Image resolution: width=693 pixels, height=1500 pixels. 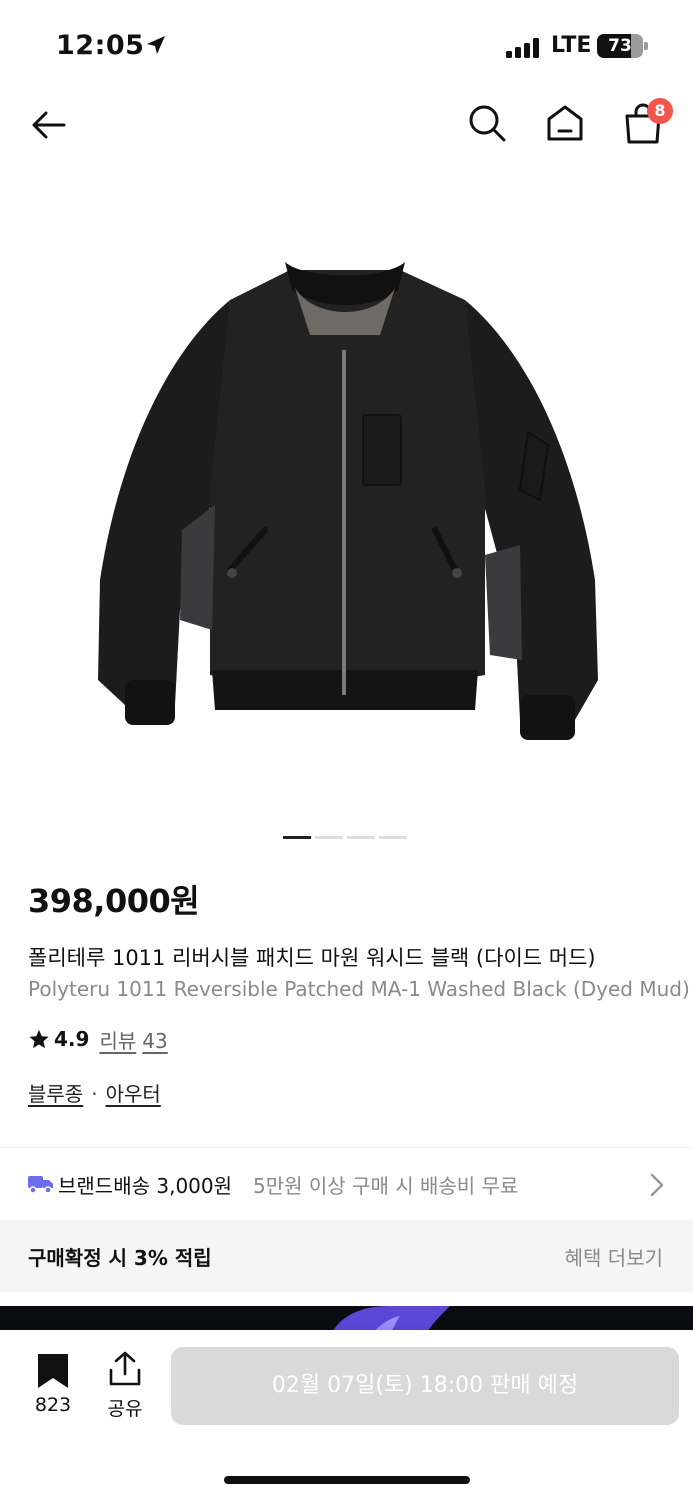 I want to click on chevron-right-icon, so click(x=657, y=1185).